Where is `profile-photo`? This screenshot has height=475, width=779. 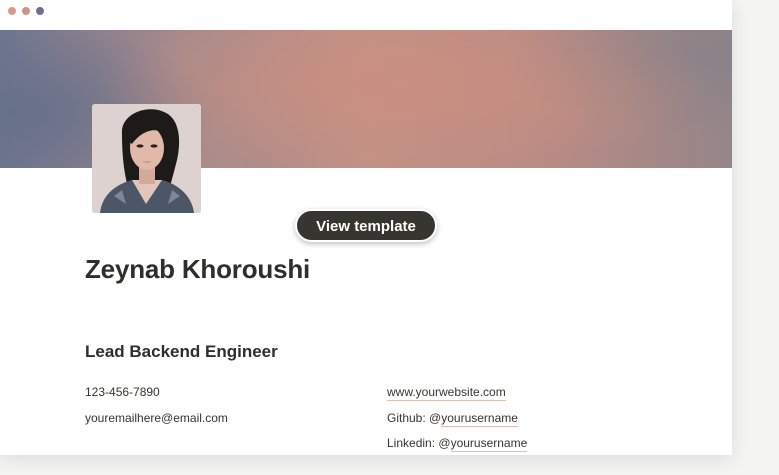 profile-photo is located at coordinates (146, 158).